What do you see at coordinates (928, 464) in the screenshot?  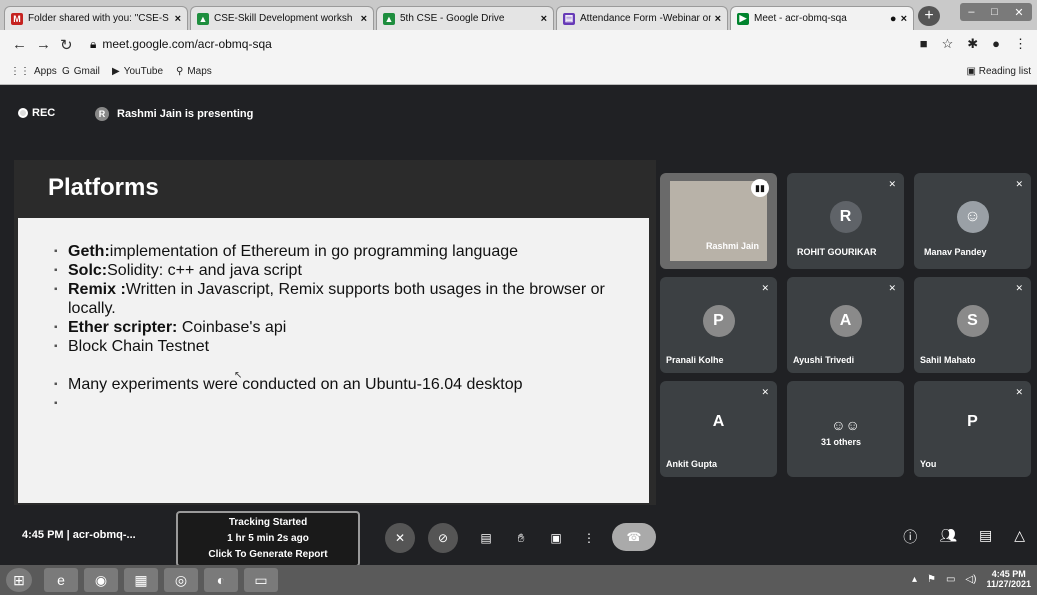 I see `participant-name: You` at bounding box center [928, 464].